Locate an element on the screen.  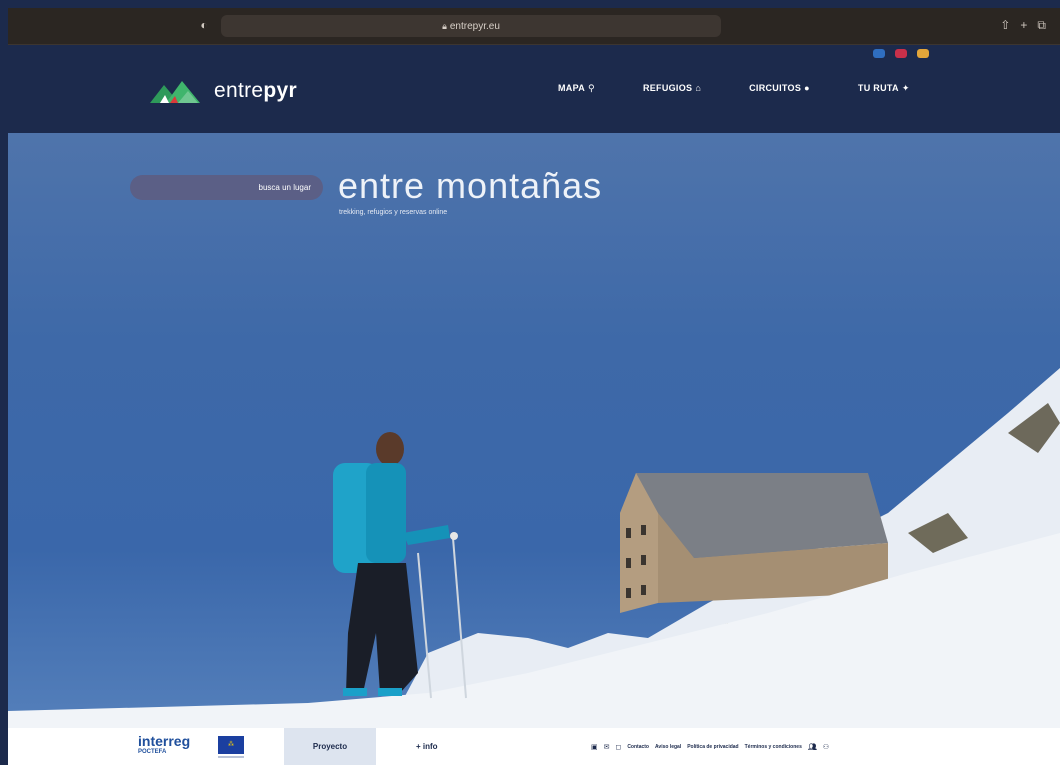
logo: entrepyr is located at coordinates (222, 91).